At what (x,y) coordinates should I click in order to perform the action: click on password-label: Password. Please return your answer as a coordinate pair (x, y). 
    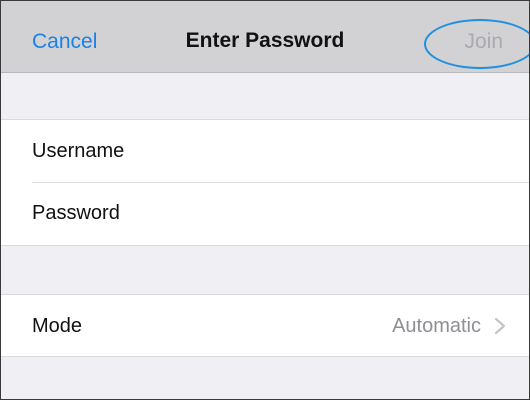
    Looking at the image, I should click on (76, 213).